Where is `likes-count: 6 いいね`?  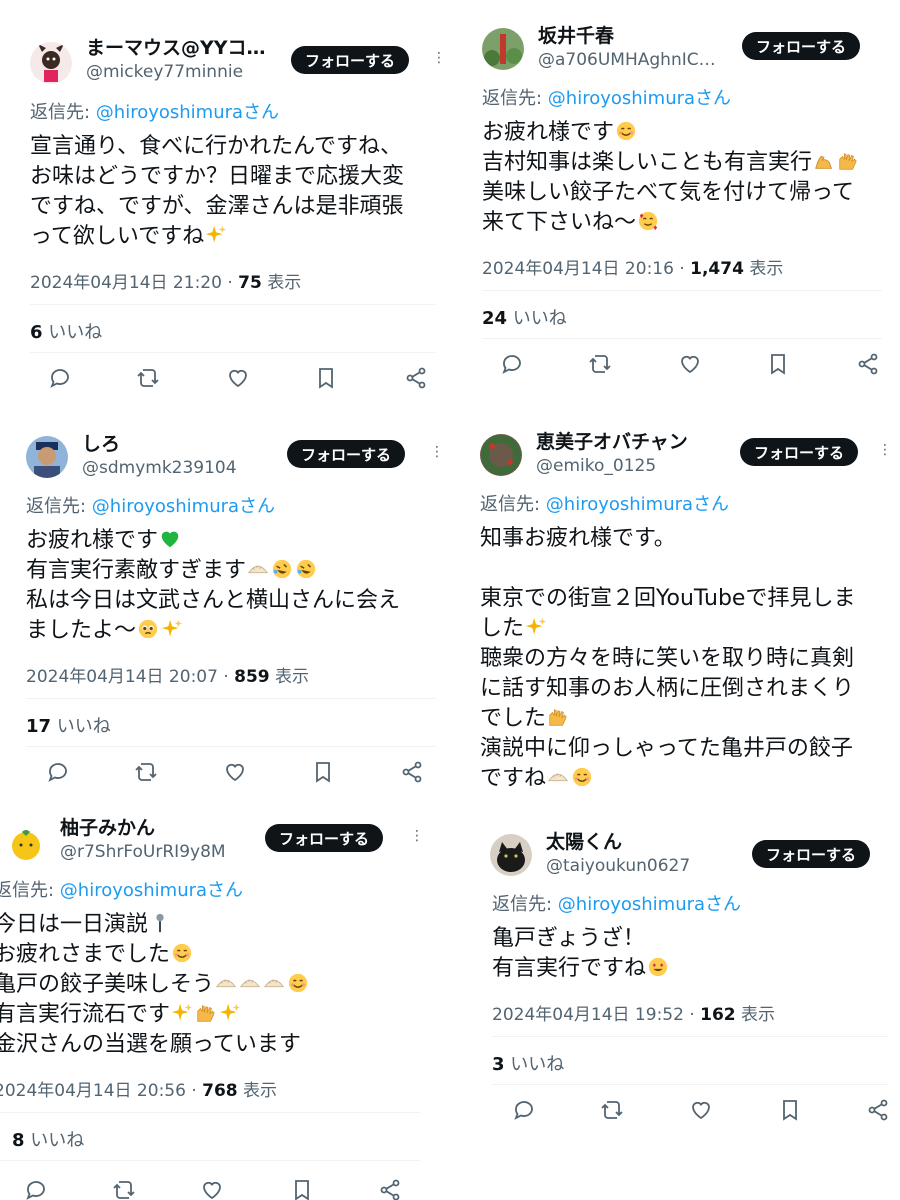 likes-count: 6 いいね is located at coordinates (66, 331).